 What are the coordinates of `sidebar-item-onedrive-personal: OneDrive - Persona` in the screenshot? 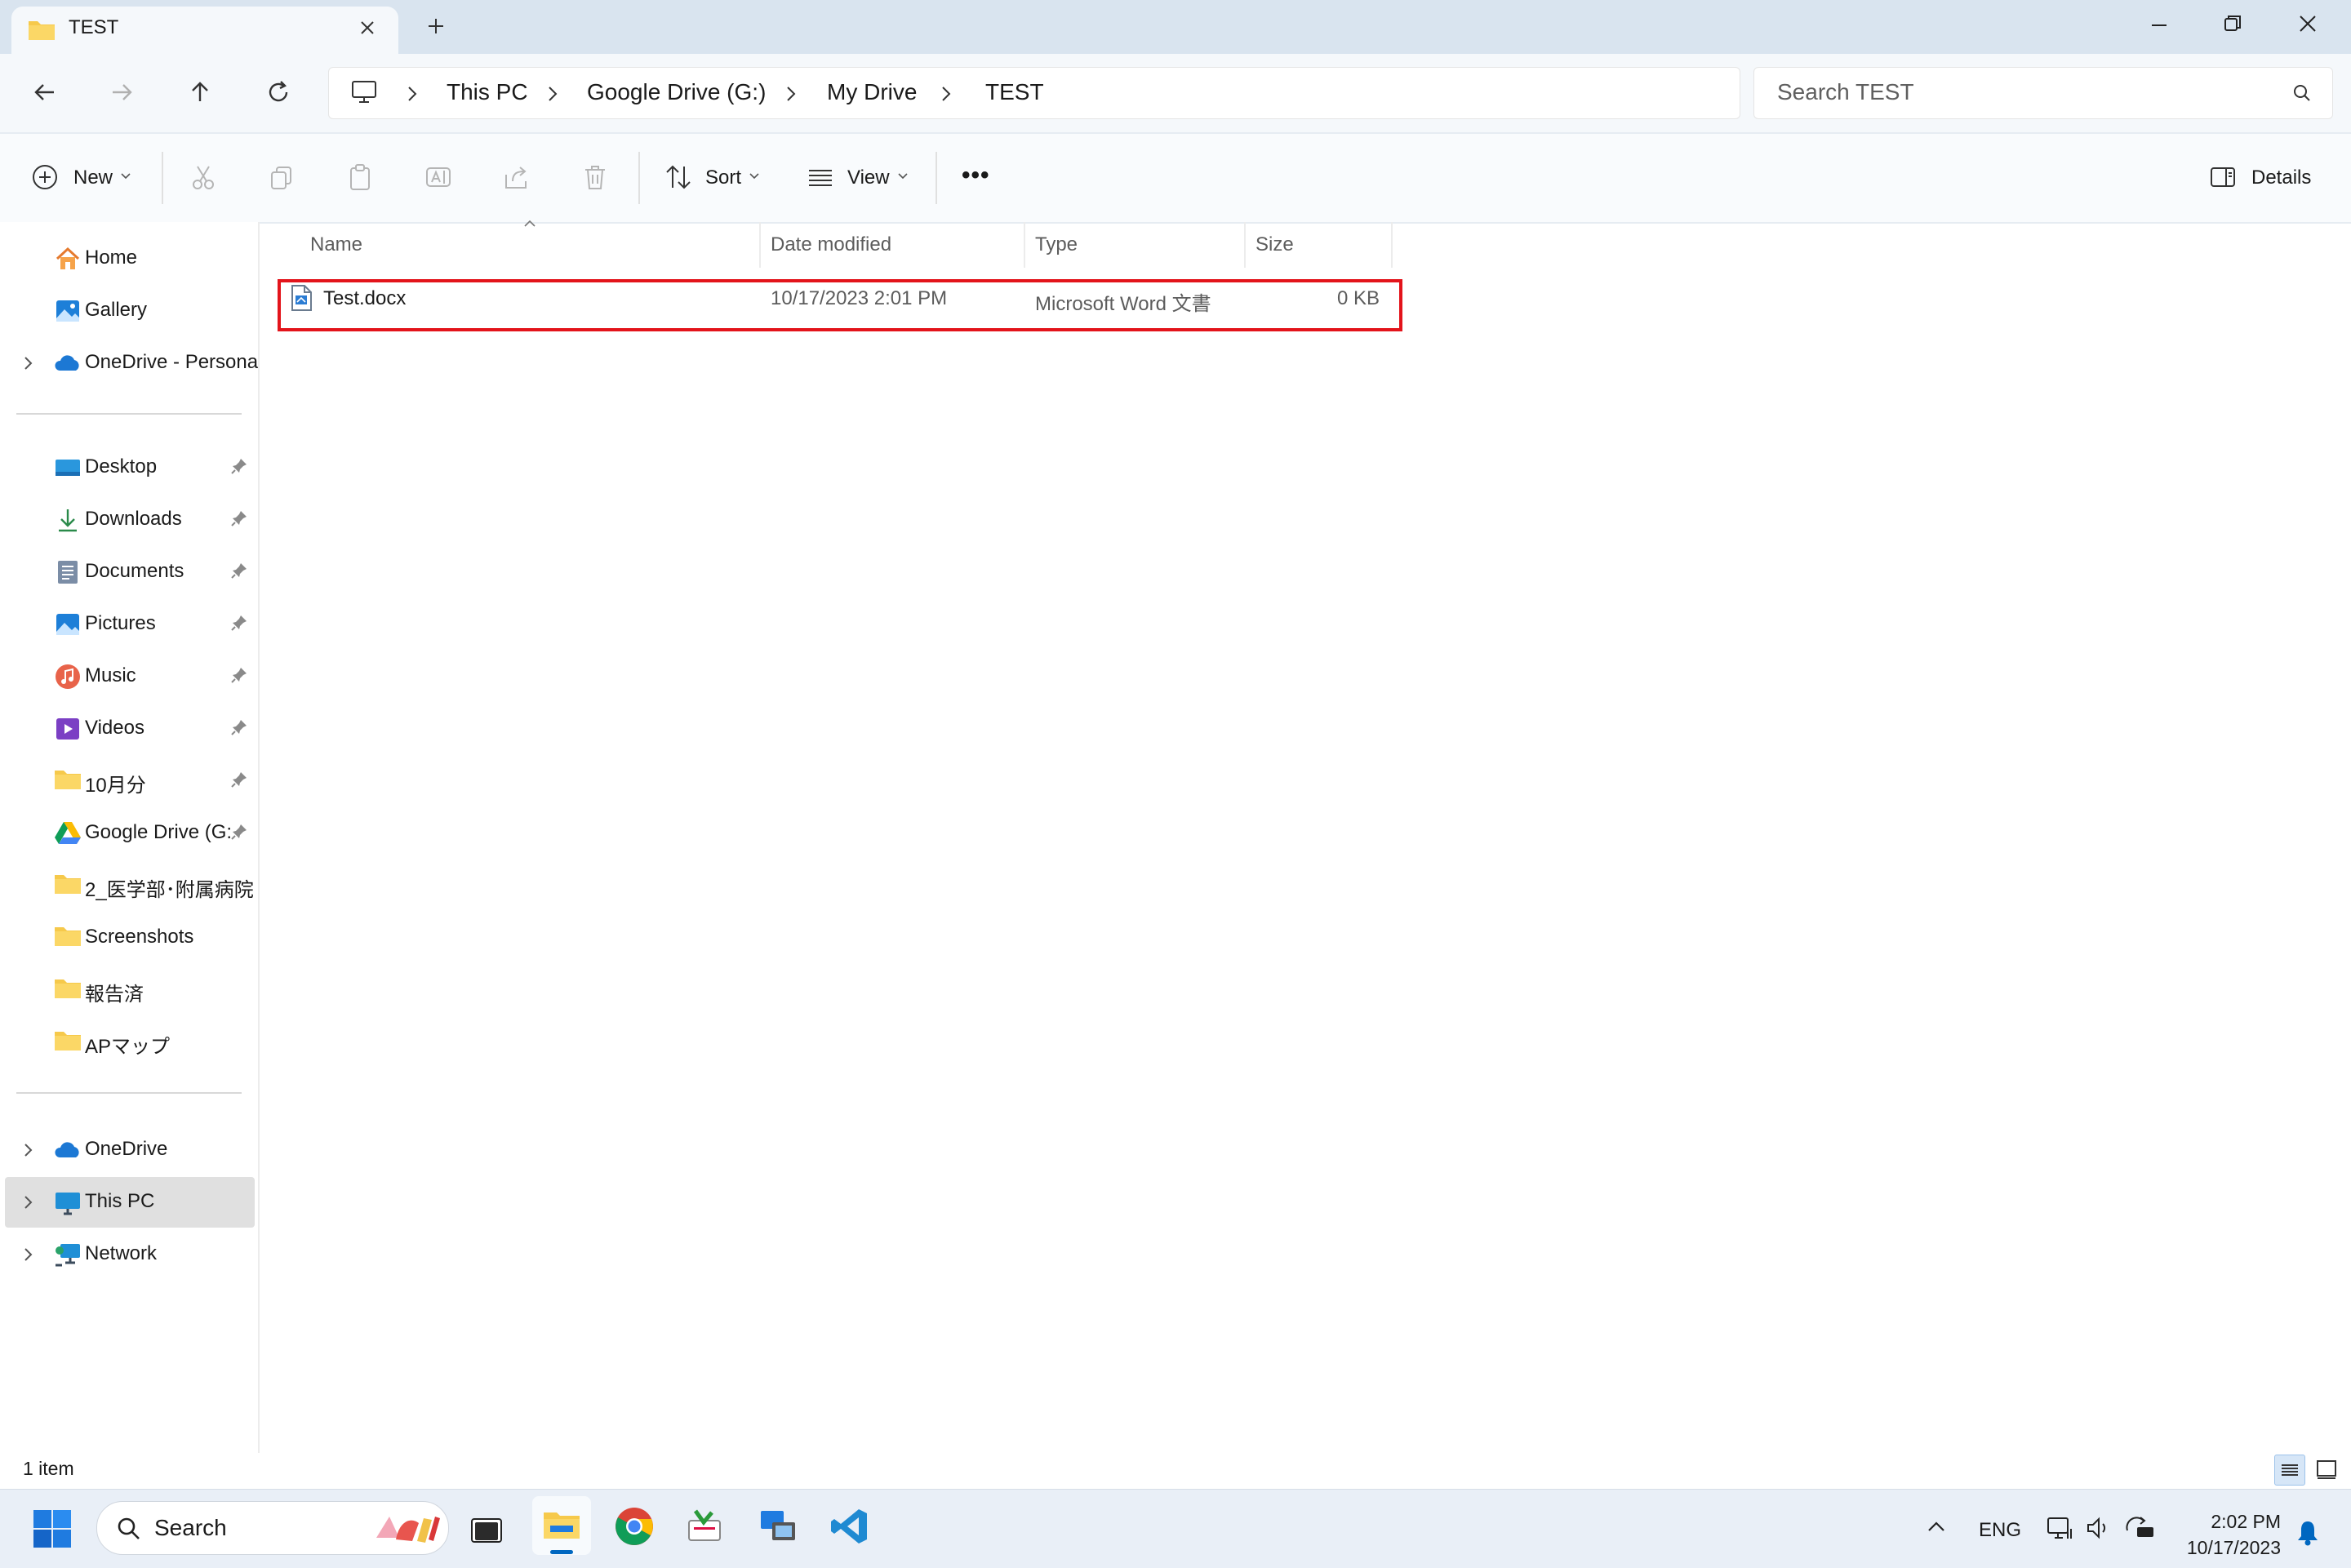 It's located at (129, 364).